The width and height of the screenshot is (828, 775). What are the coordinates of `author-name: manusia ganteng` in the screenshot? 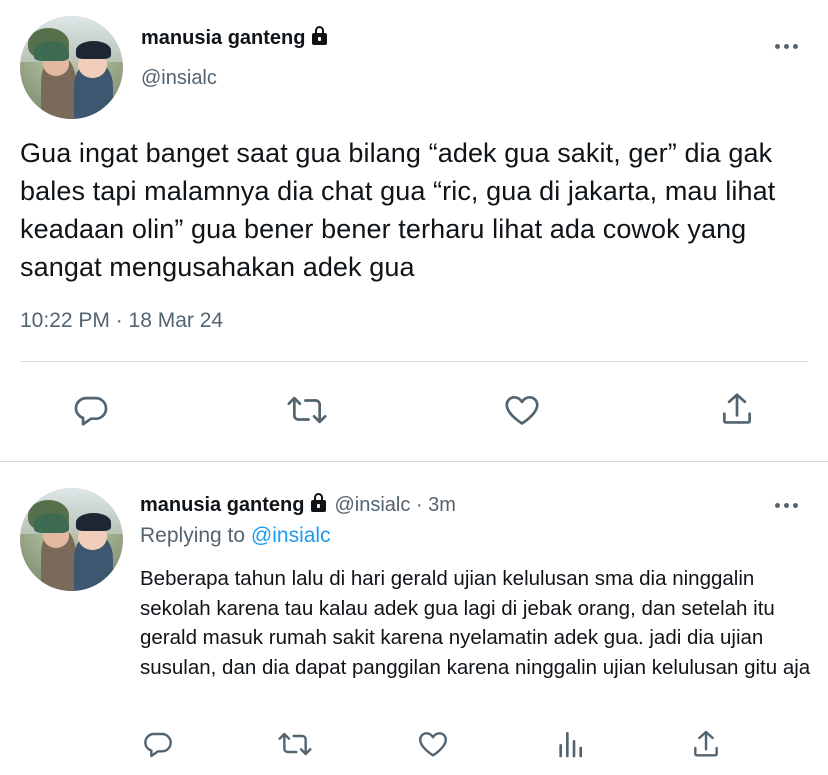 It's located at (234, 38).